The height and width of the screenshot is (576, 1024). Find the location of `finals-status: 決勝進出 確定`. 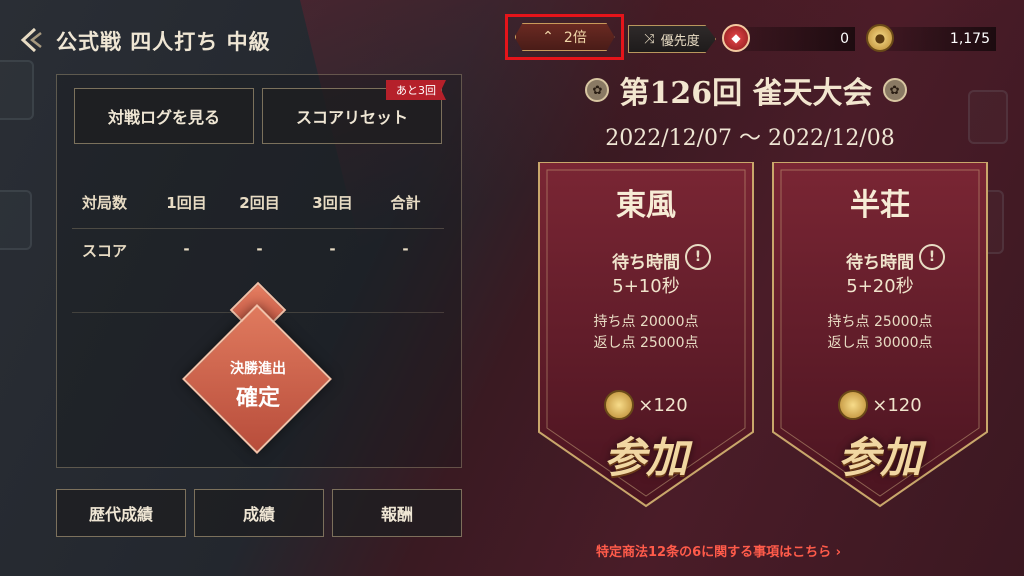

finals-status: 決勝進出 確定 is located at coordinates (258, 385).